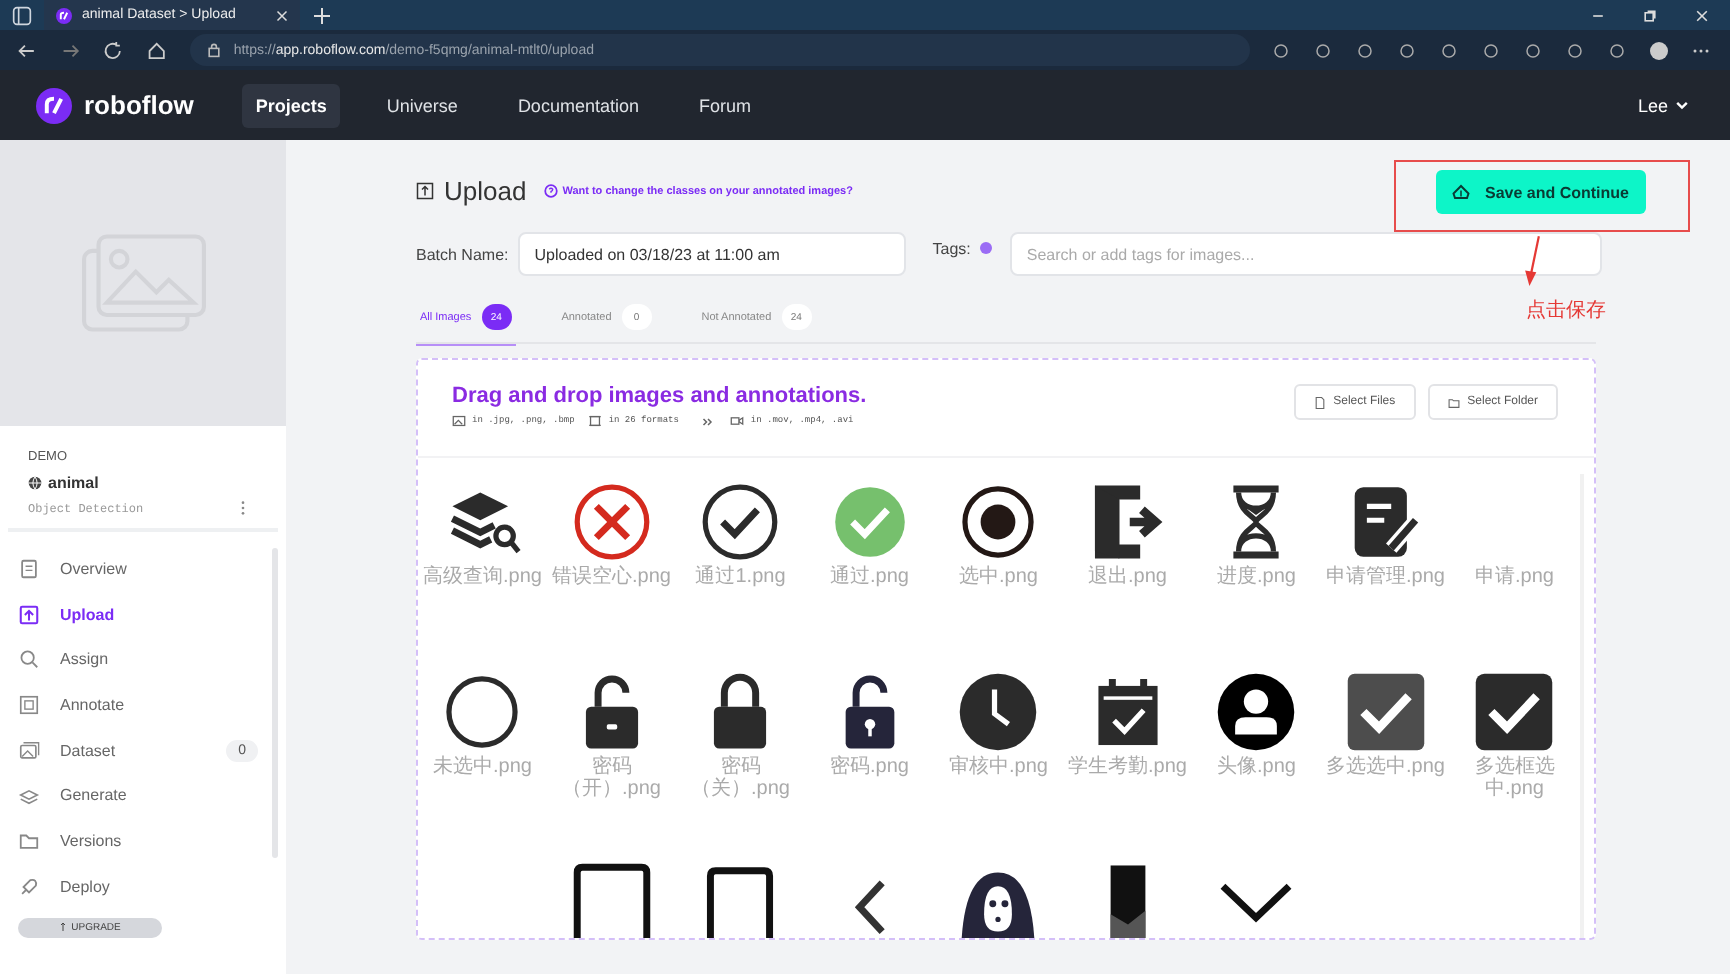 The height and width of the screenshot is (974, 1730). What do you see at coordinates (138, 705) in the screenshot?
I see `sidebar-item: Annotate` at bounding box center [138, 705].